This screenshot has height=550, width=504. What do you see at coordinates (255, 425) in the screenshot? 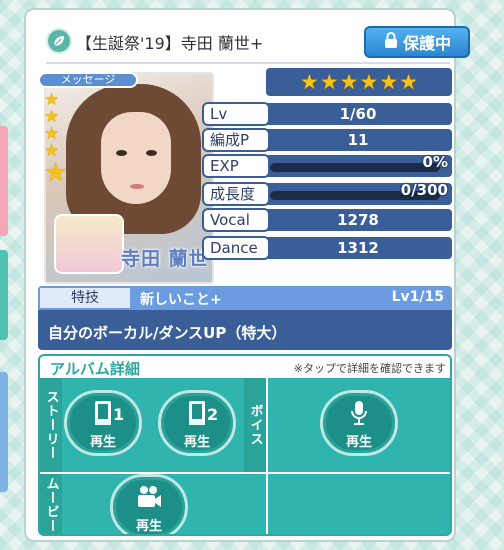
I see `voice-label: ボイス` at bounding box center [255, 425].